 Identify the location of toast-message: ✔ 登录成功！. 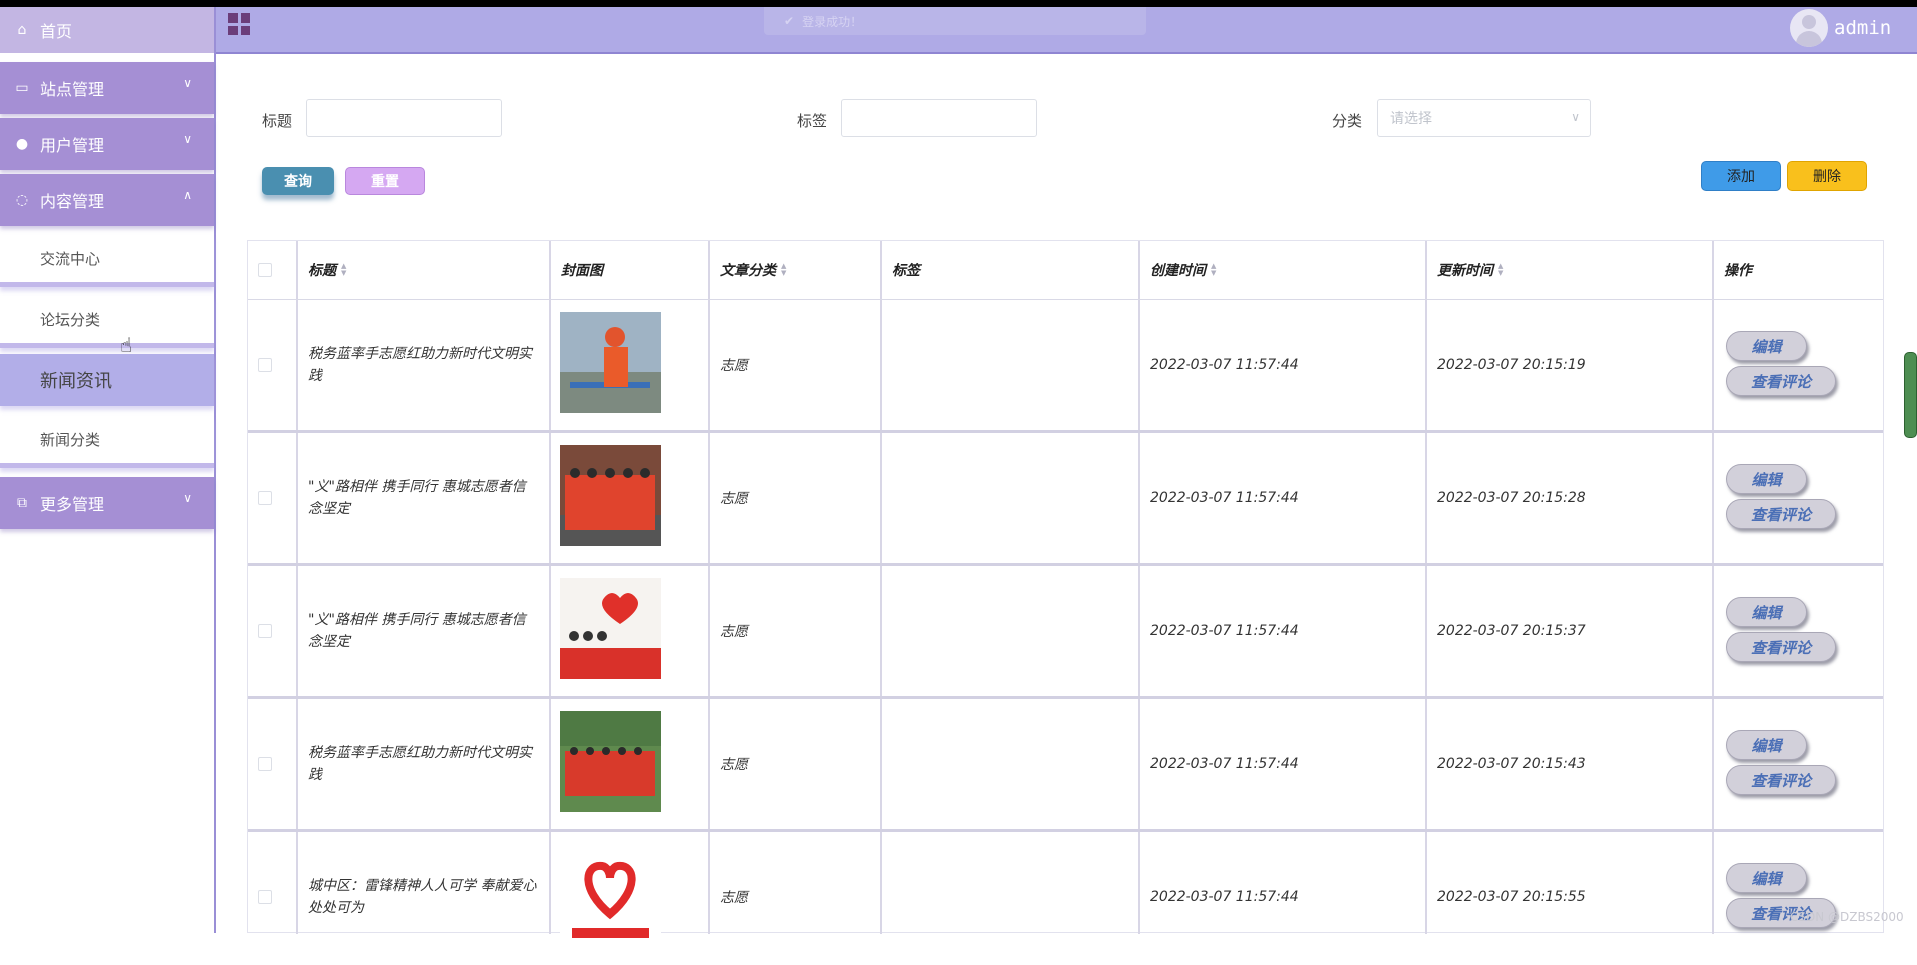
(955, 21).